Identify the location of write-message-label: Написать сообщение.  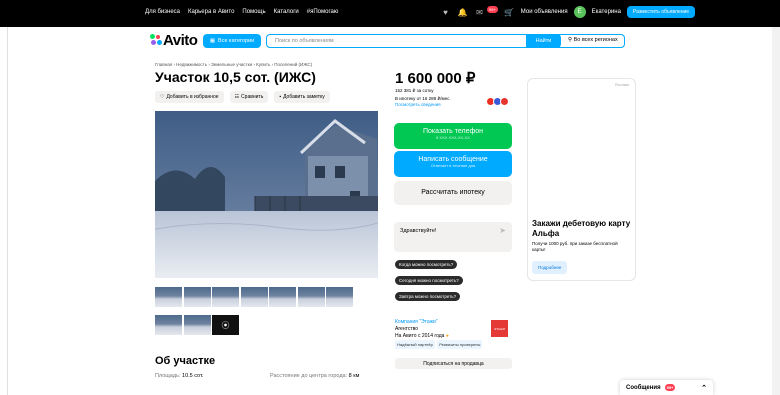
(453, 159).